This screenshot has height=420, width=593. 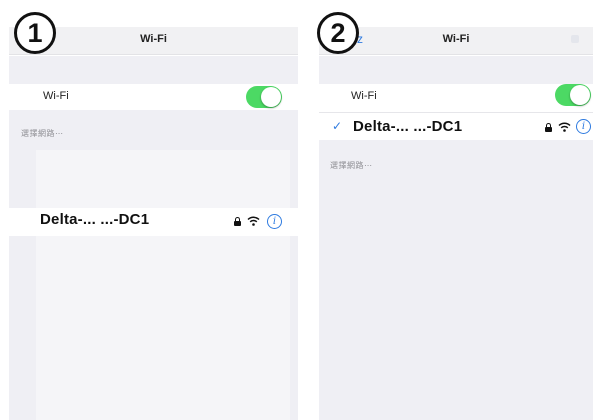 I want to click on network-list-blurred-area, so click(x=163, y=179).